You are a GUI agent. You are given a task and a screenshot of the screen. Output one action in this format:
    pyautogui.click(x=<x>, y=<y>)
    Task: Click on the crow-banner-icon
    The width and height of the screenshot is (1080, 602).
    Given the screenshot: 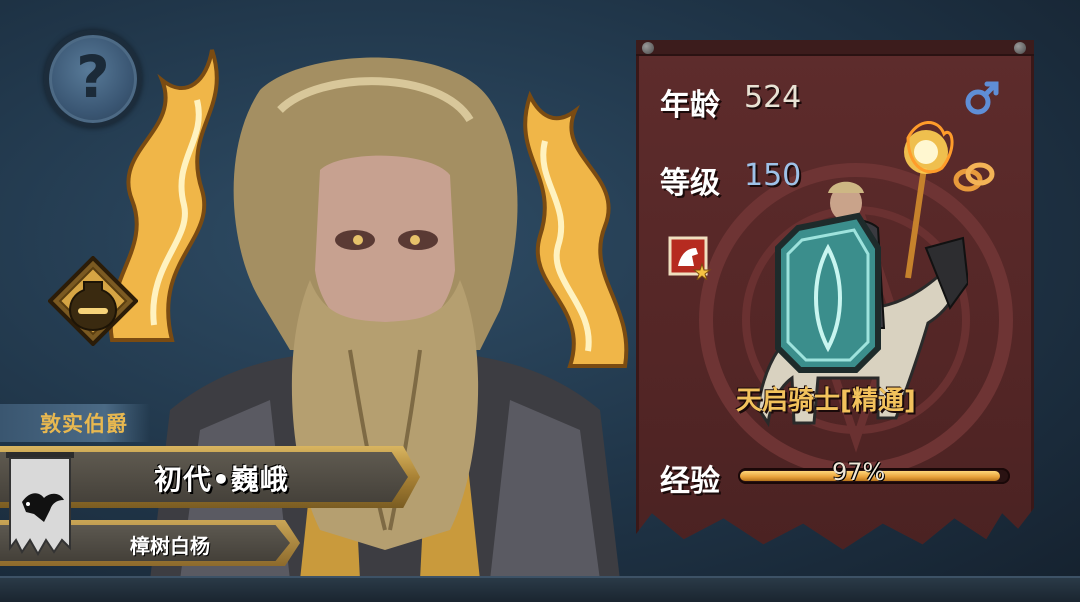 What is the action you would take?
    pyautogui.click(x=40, y=505)
    